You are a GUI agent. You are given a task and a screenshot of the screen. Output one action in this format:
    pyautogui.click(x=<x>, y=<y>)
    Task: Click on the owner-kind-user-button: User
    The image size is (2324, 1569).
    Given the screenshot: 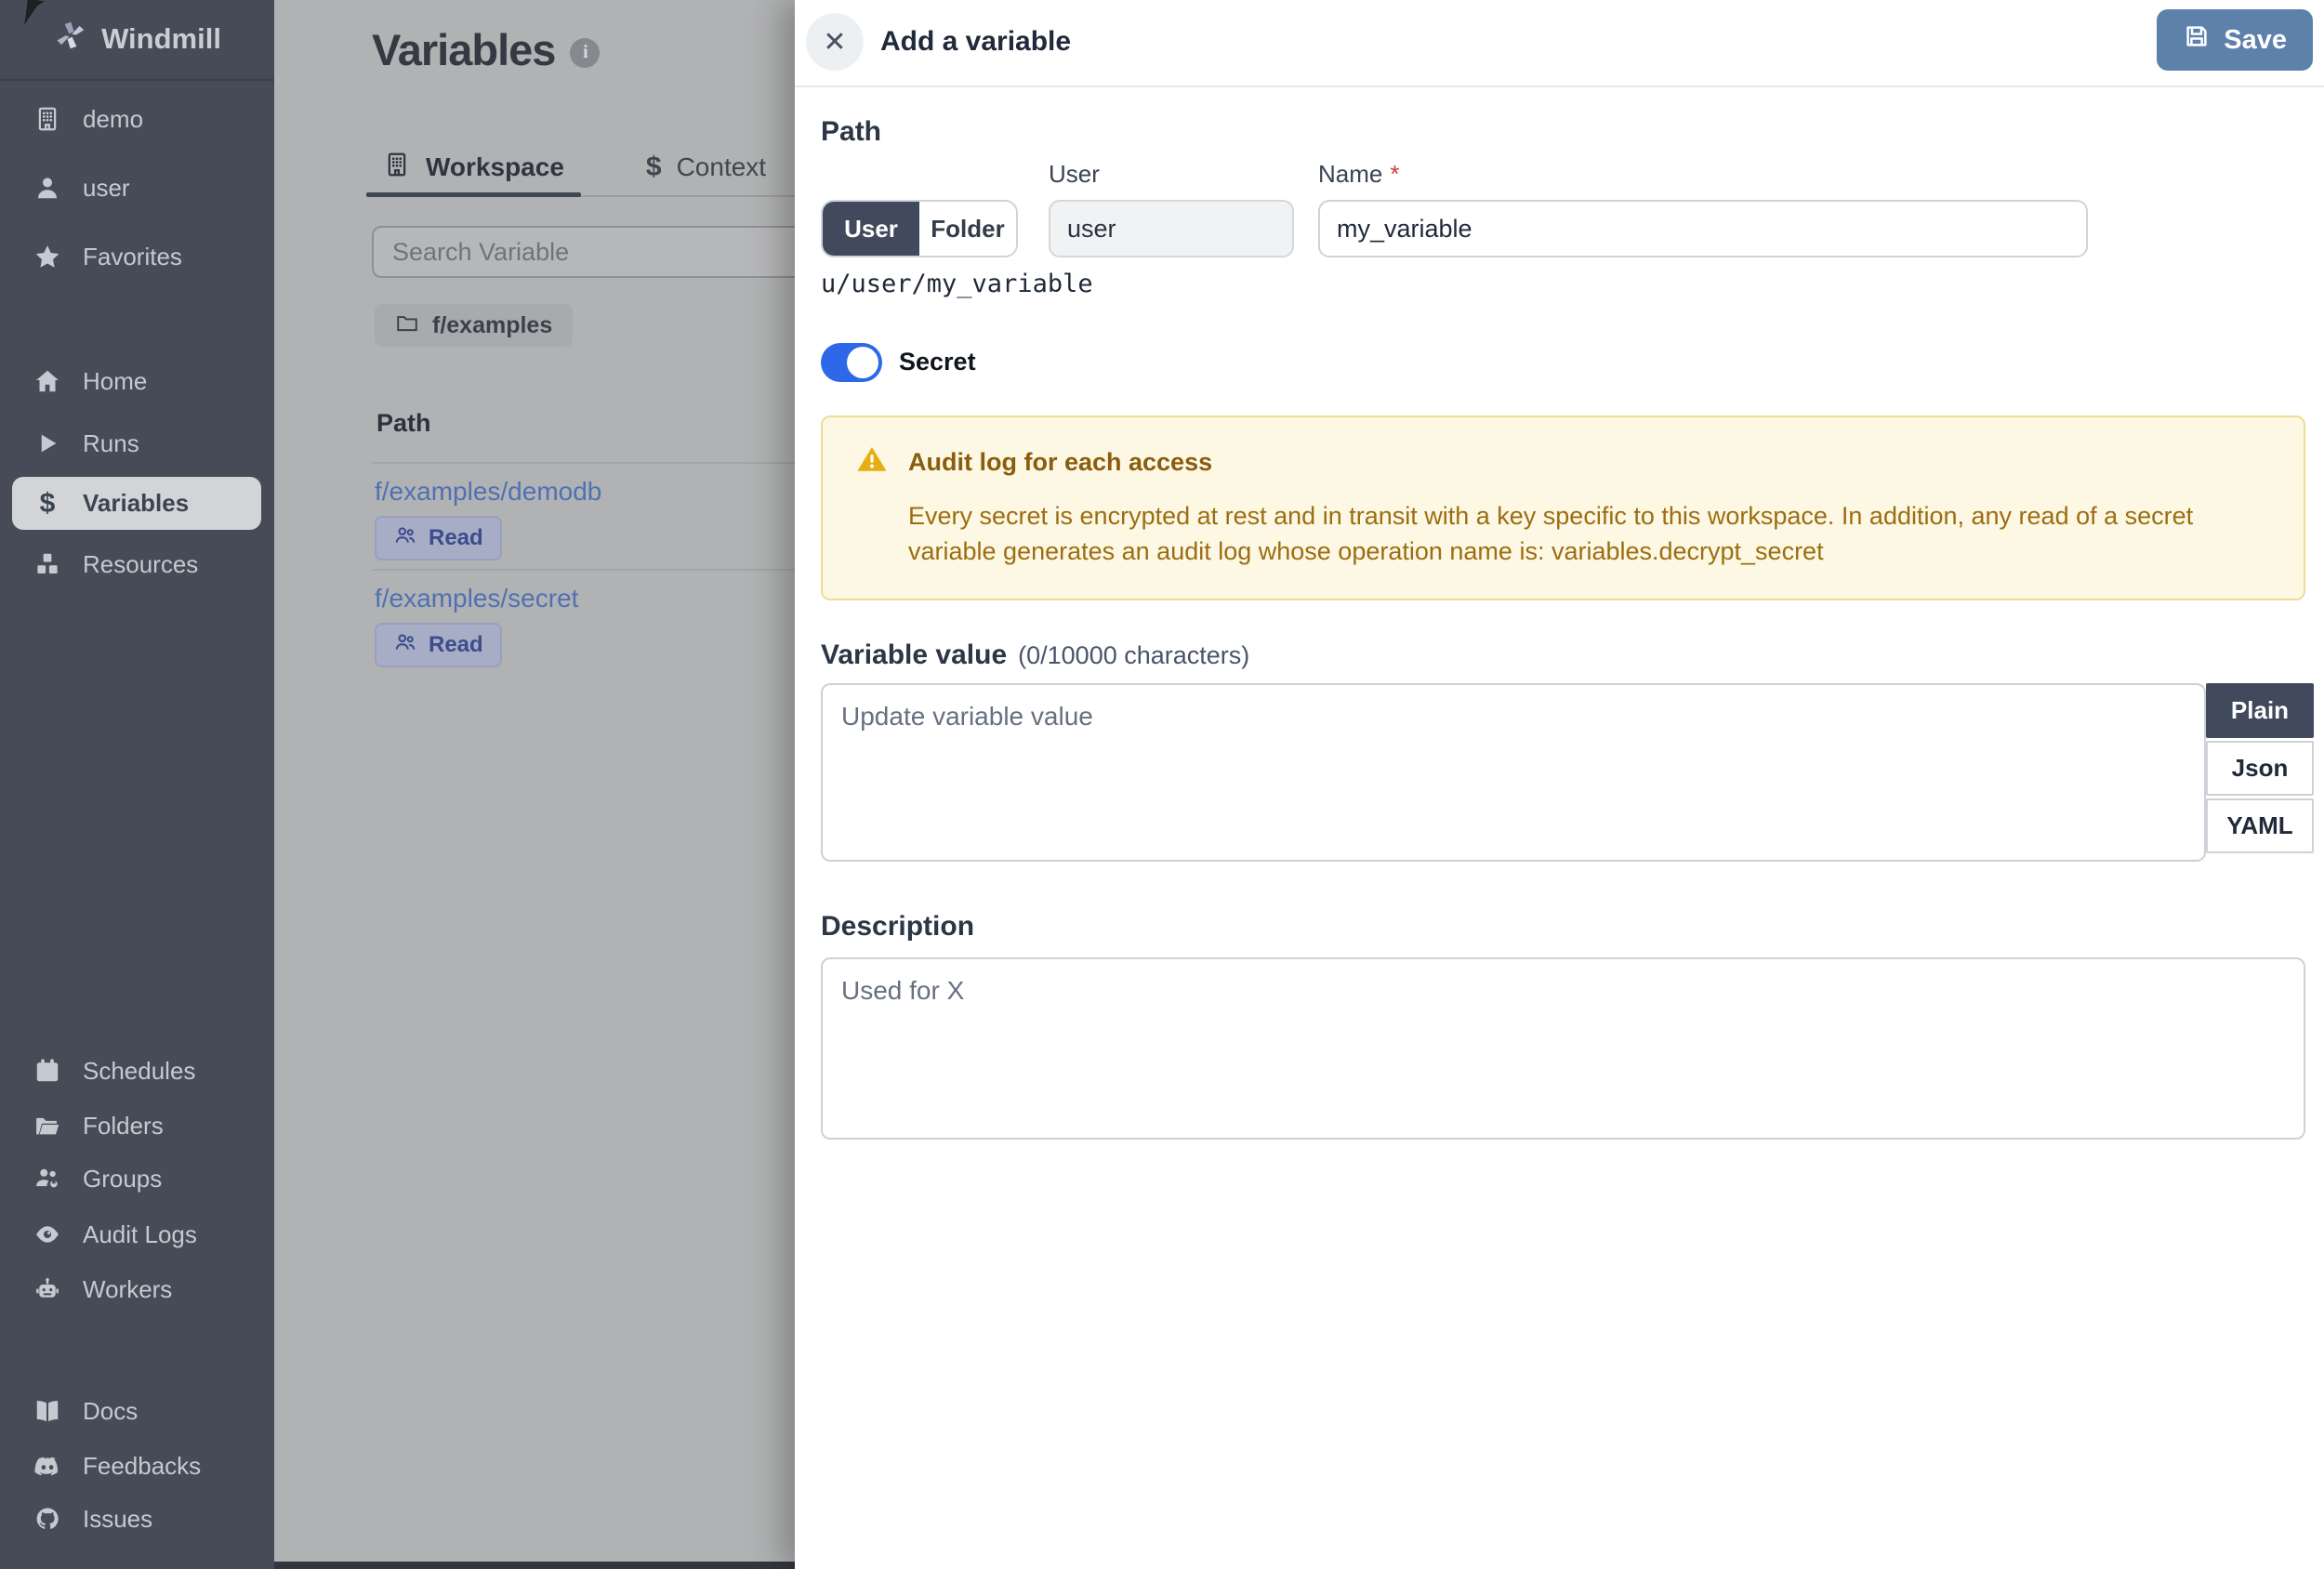 What is the action you would take?
    pyautogui.click(x=871, y=229)
    